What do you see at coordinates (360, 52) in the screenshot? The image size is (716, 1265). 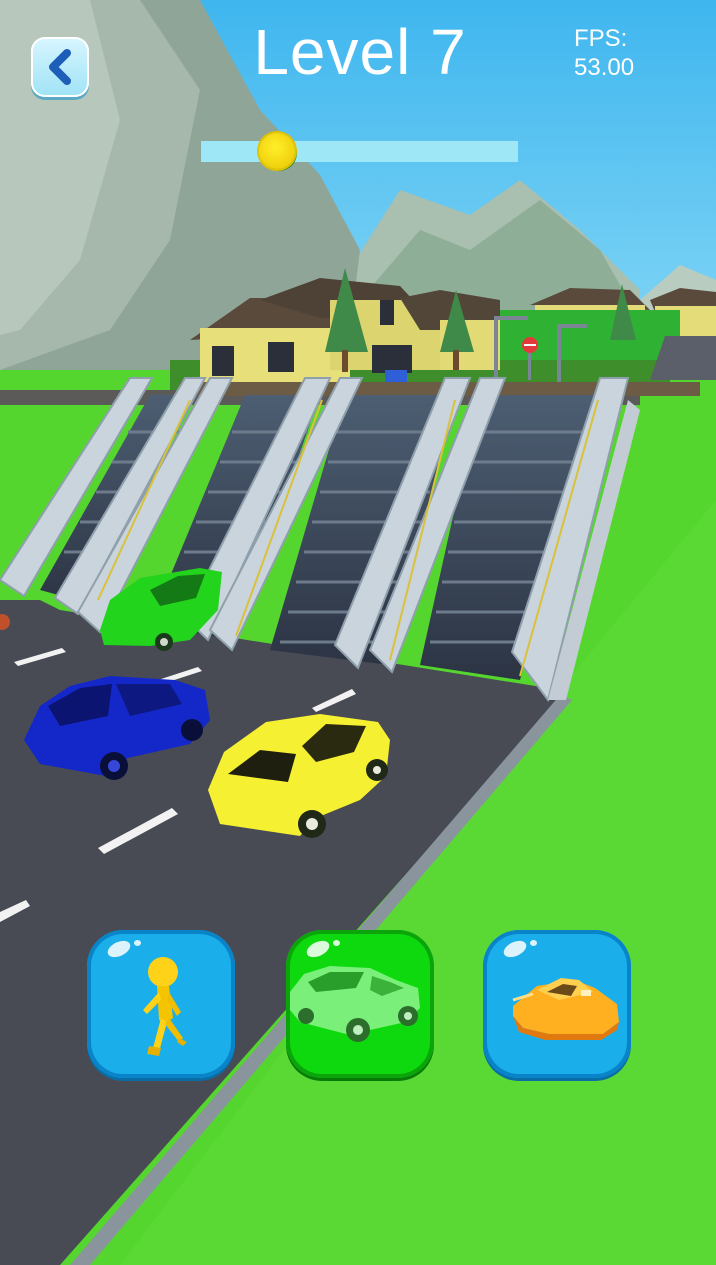 I see `level-title: Level 7` at bounding box center [360, 52].